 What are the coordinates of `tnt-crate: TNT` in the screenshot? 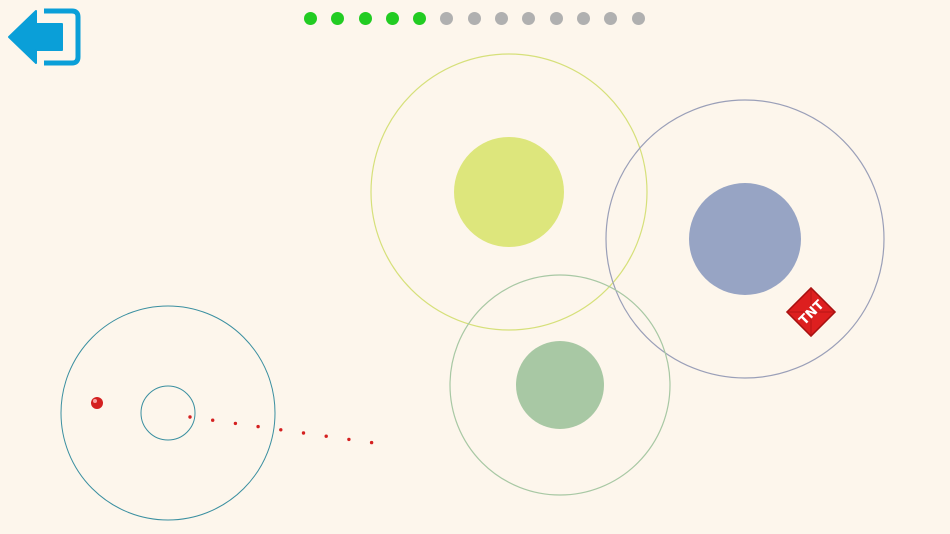 It's located at (811, 312).